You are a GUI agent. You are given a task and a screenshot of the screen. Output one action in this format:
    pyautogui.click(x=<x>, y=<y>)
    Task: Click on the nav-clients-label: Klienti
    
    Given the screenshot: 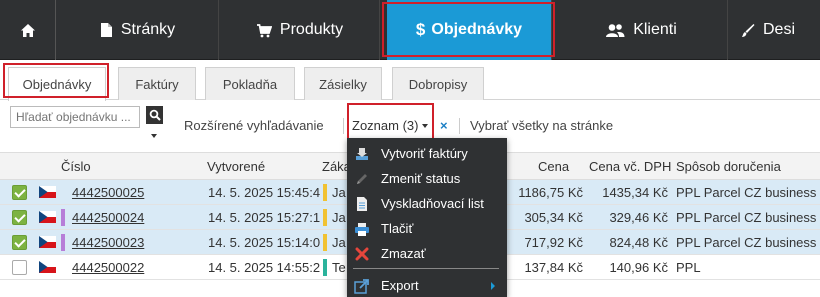 What is the action you would take?
    pyautogui.click(x=655, y=29)
    